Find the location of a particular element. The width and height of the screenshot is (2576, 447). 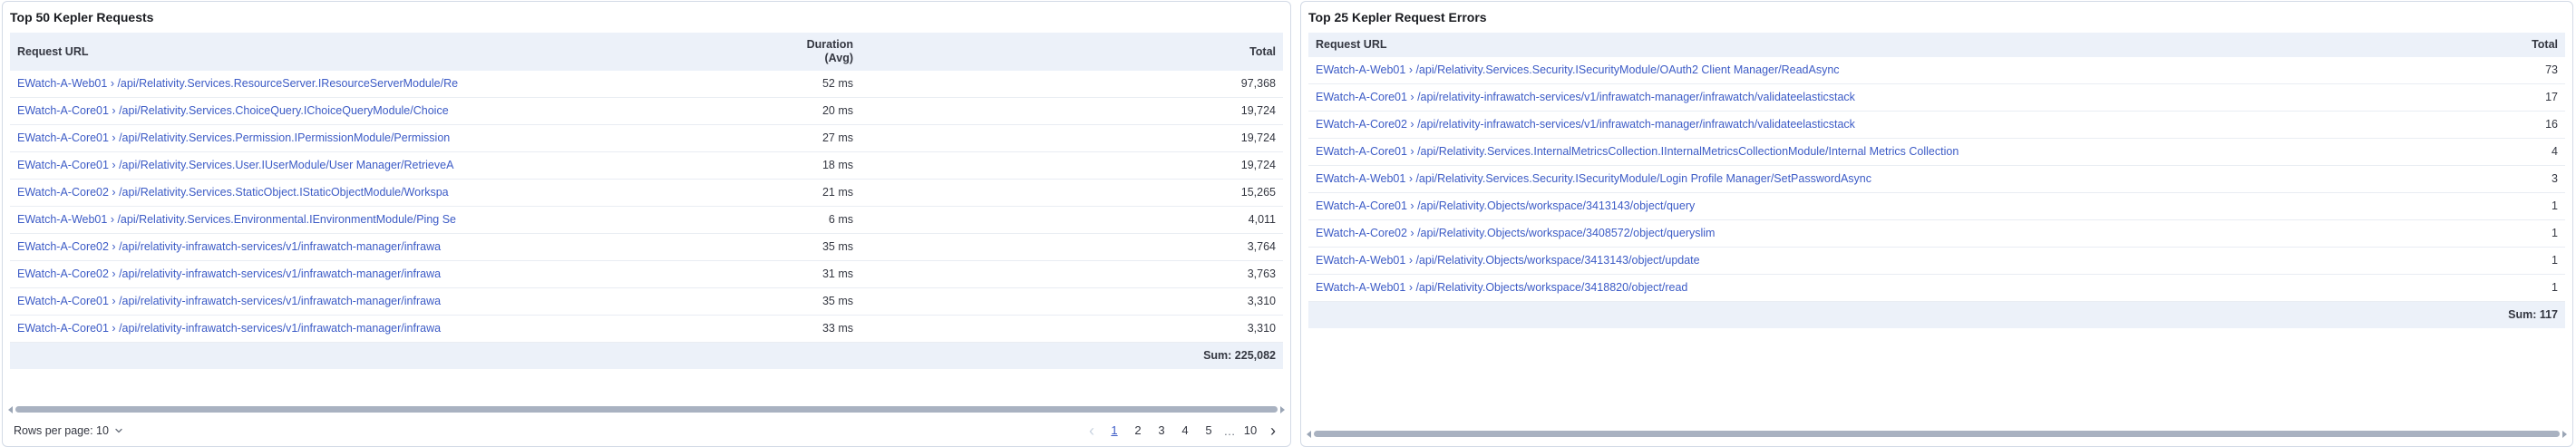

total-cell: 16 is located at coordinates (2374, 125).